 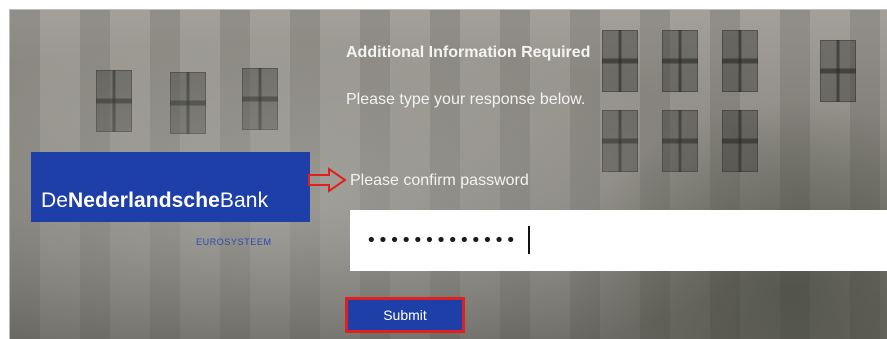 I want to click on password-confirm-input, so click(x=618, y=240).